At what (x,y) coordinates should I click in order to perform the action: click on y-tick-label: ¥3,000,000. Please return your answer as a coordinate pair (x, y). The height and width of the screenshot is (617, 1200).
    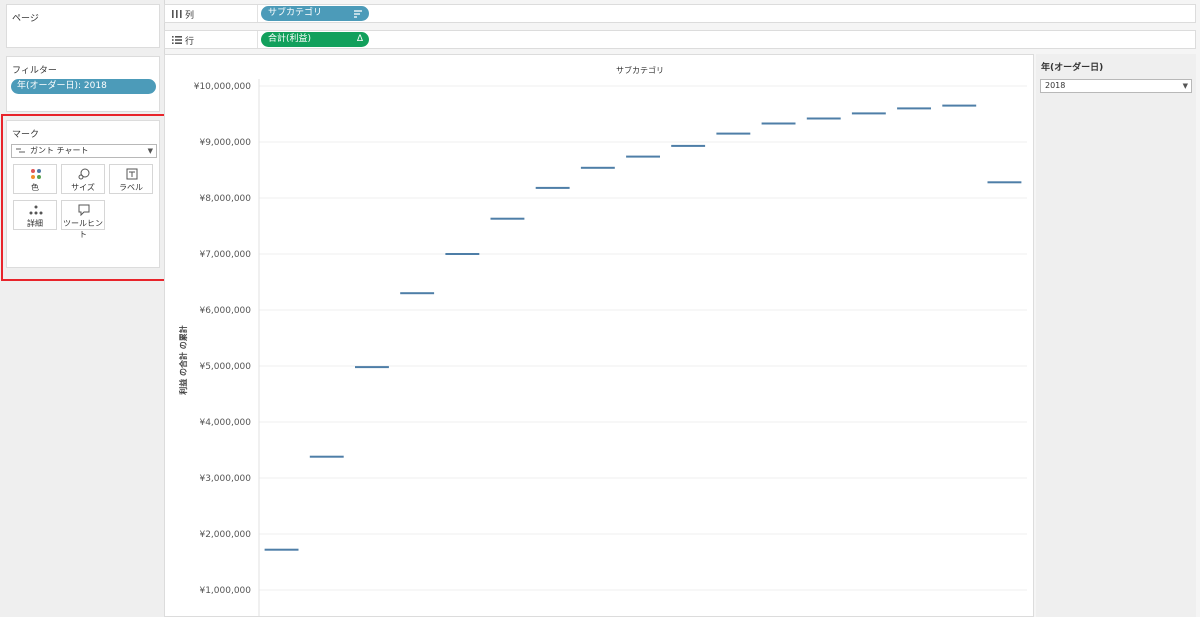
    Looking at the image, I should click on (225, 479).